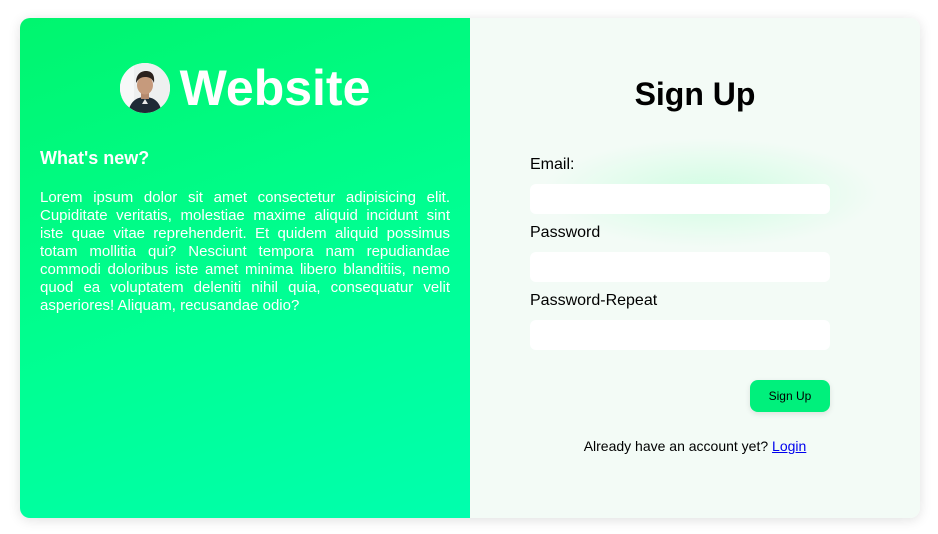  I want to click on brand-header: Website, so click(245, 88).